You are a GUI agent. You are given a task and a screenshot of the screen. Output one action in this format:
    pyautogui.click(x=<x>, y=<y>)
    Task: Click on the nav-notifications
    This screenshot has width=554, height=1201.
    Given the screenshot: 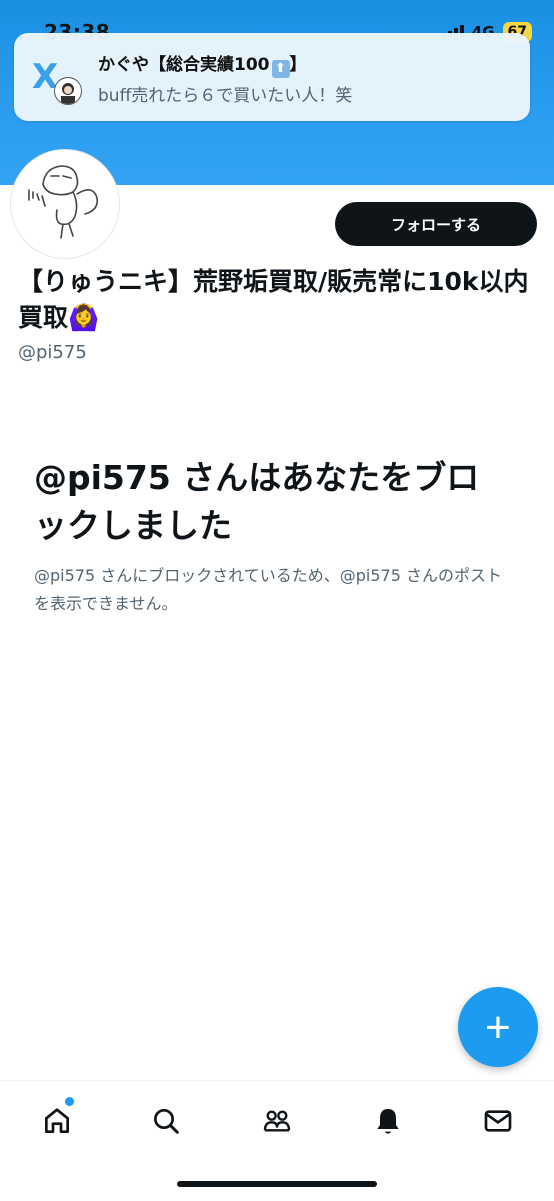 What is the action you would take?
    pyautogui.click(x=388, y=1121)
    